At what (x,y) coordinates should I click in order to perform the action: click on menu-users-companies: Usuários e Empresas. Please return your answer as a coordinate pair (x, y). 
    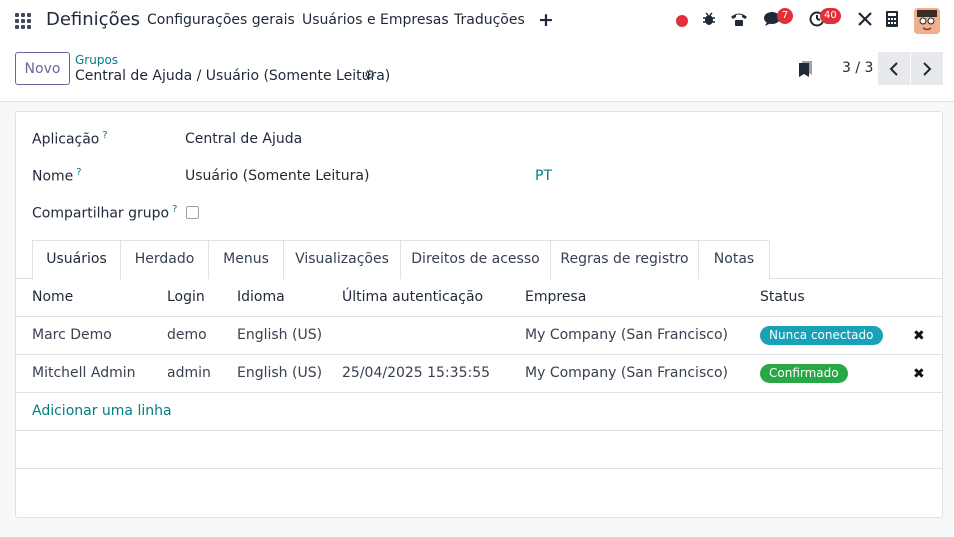
    Looking at the image, I should click on (375, 20).